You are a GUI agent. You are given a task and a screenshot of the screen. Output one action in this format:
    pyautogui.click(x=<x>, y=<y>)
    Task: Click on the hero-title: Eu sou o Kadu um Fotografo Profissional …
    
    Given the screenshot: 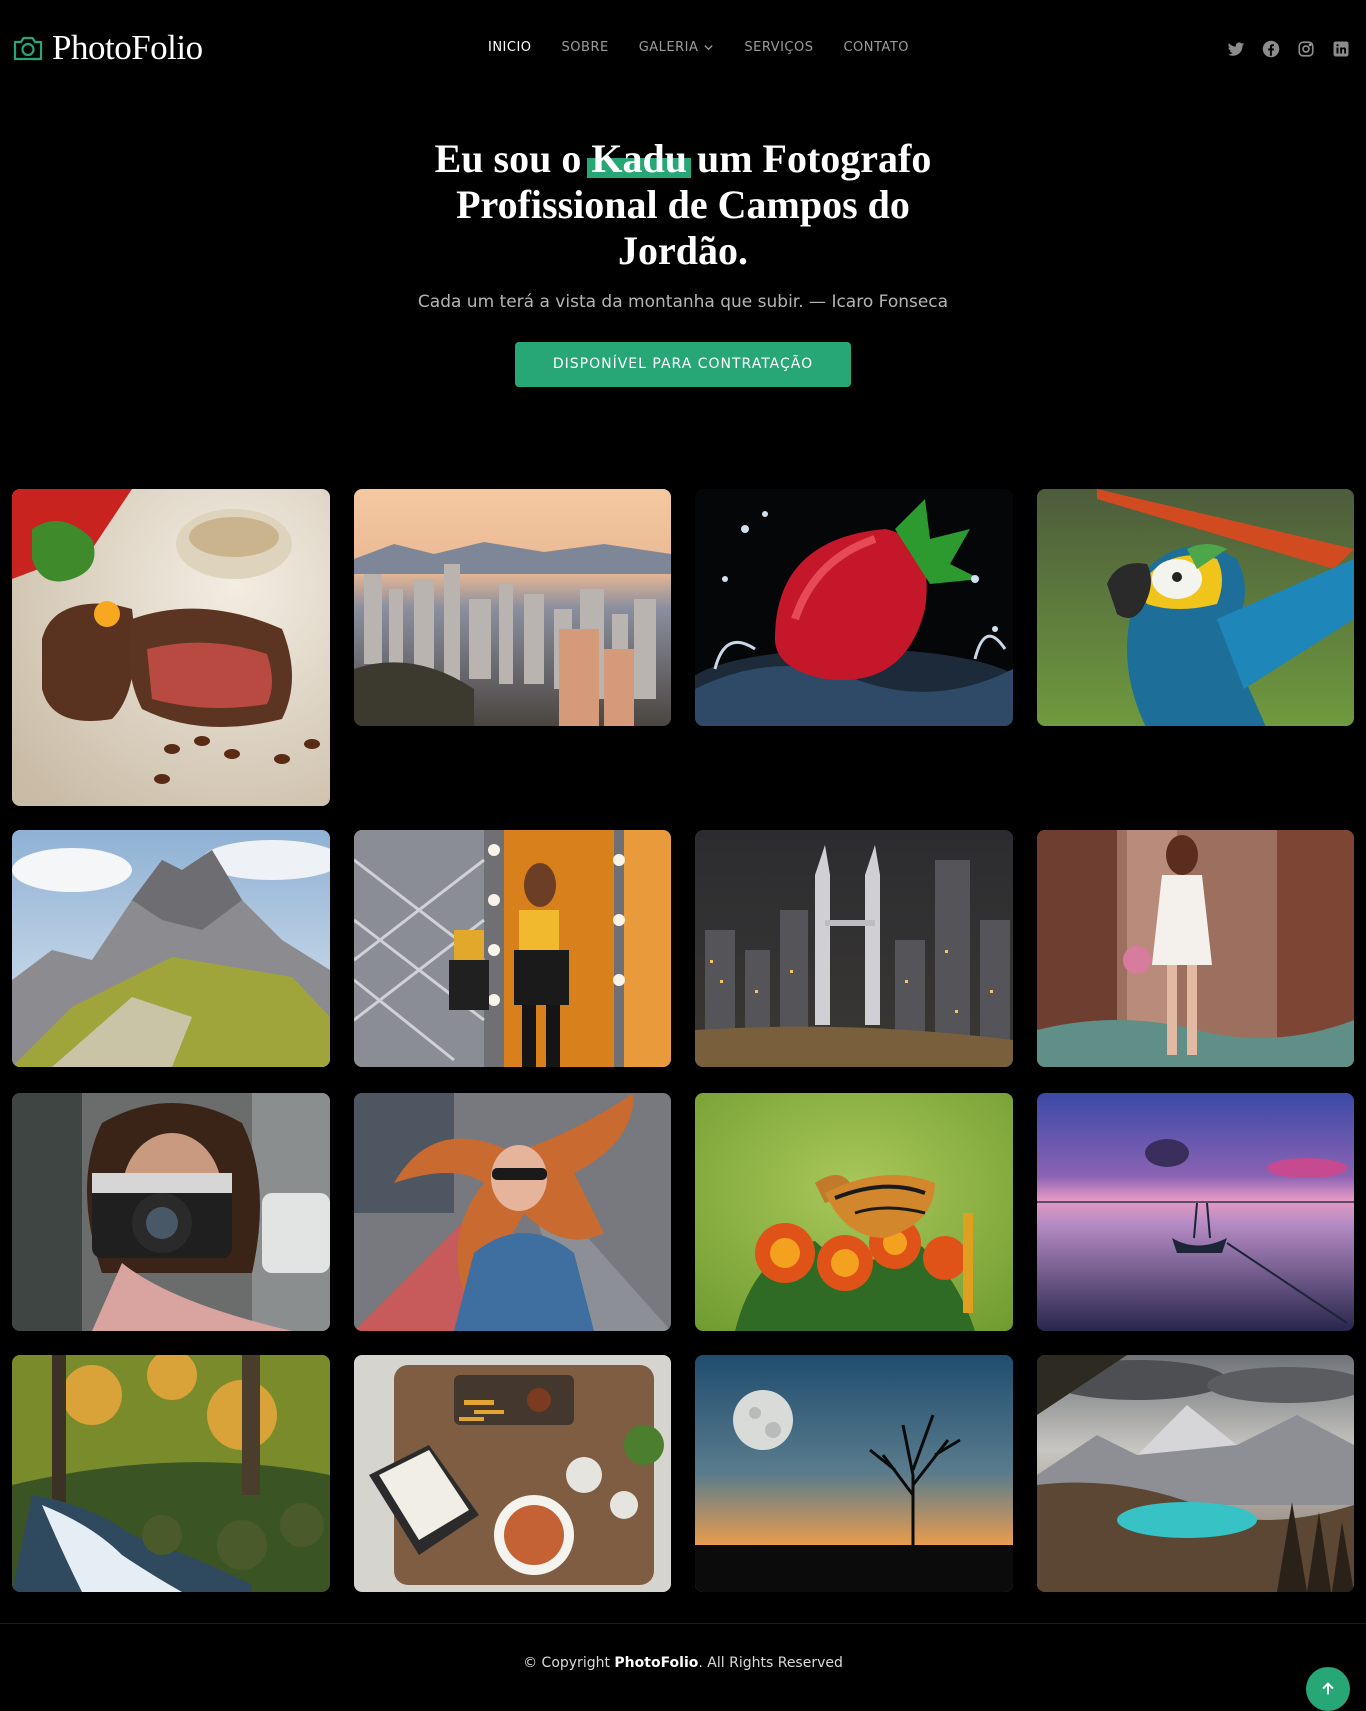 What is the action you would take?
    pyautogui.click(x=683, y=205)
    